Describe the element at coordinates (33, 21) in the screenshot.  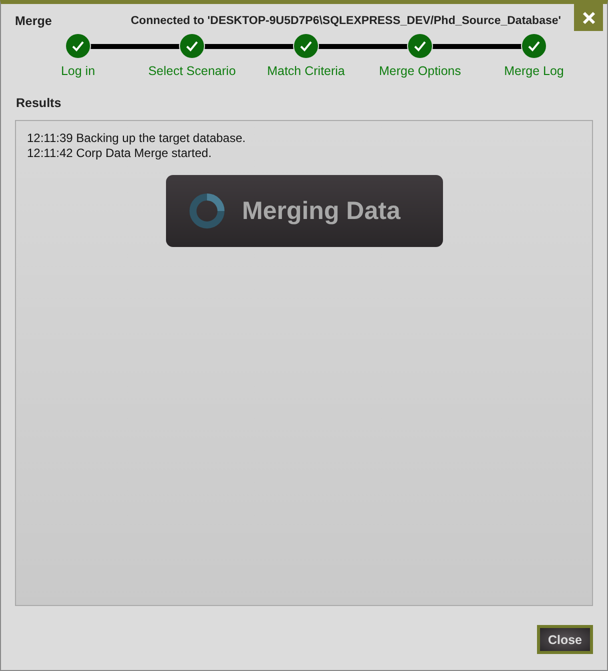
I see `window-title: Merge` at that location.